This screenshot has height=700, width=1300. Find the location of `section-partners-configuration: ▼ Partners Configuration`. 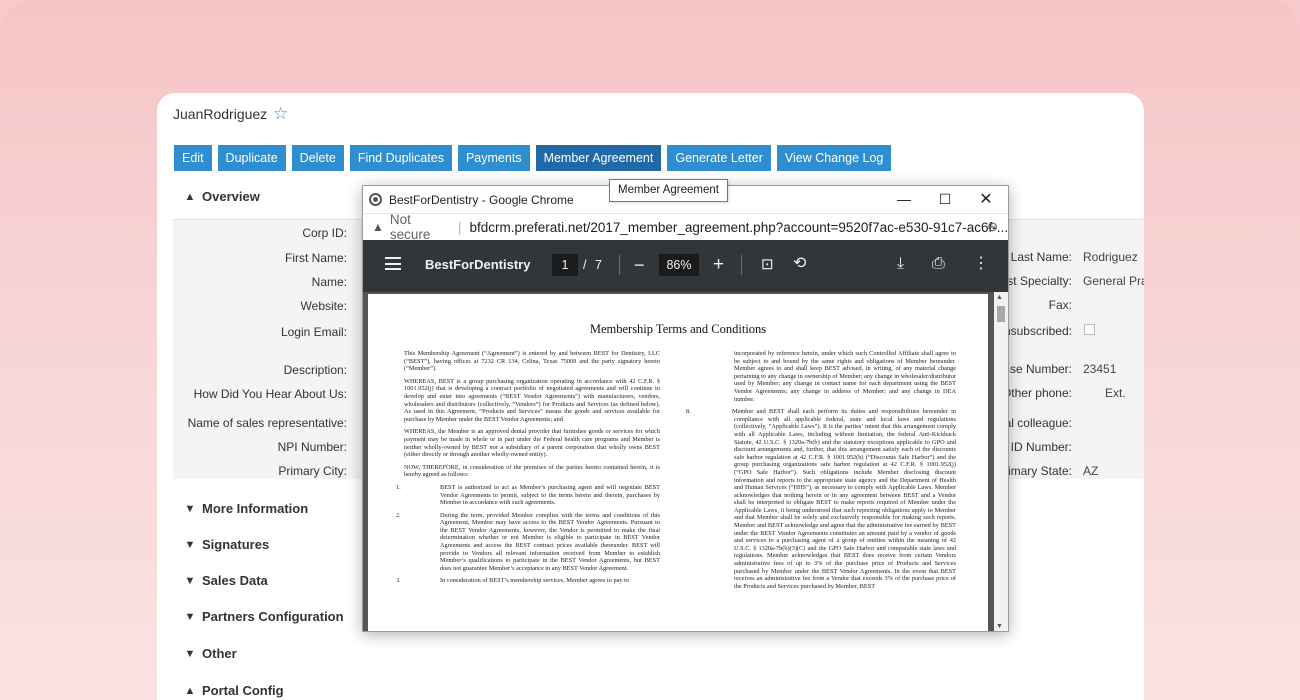

section-partners-configuration: ▼ Partners Configuration is located at coordinates (263, 616).